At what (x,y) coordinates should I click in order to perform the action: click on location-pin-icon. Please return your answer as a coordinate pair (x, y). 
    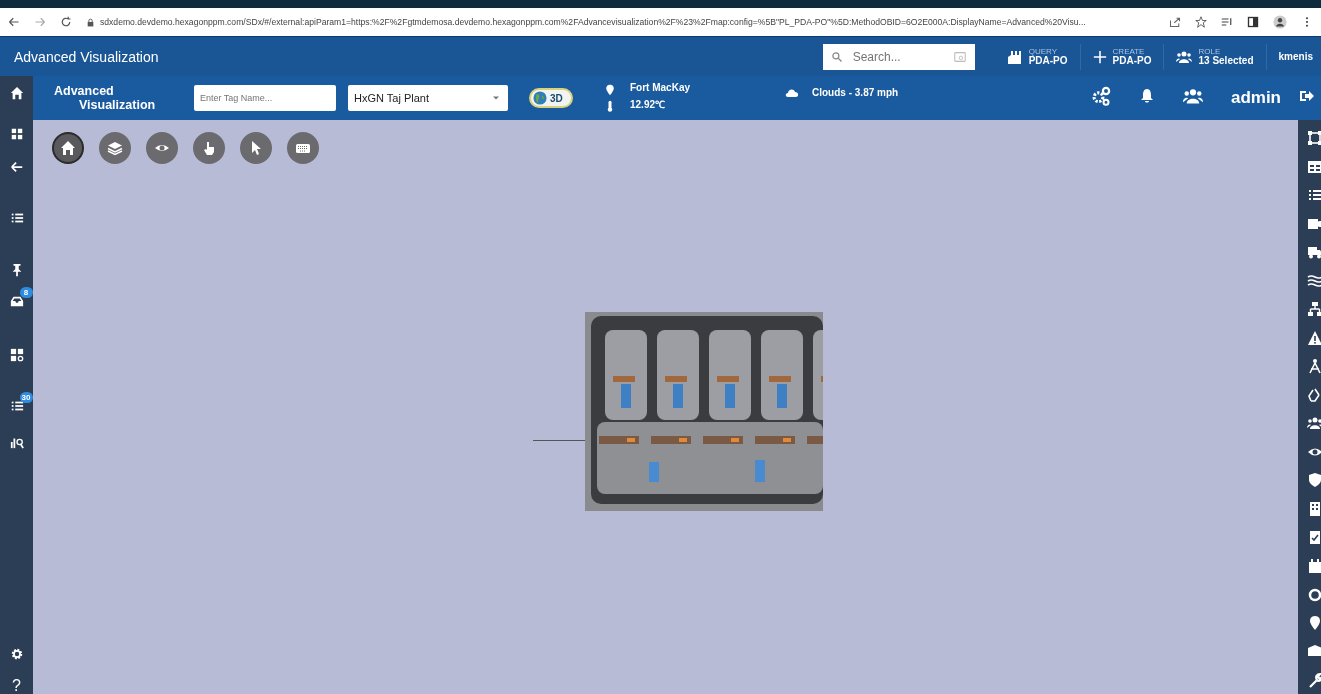
    Looking at the image, I should click on (610, 90).